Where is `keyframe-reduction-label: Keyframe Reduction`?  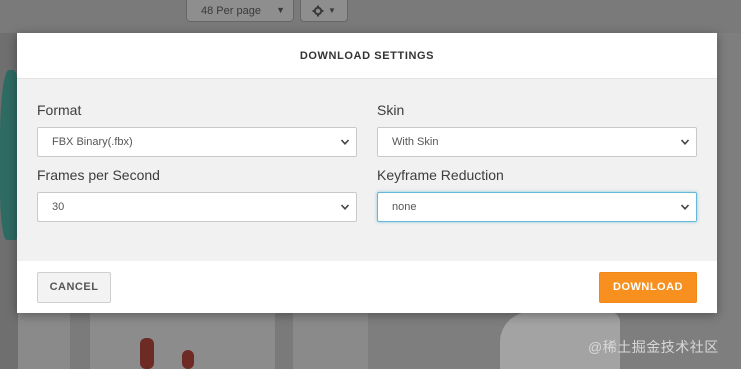 keyframe-reduction-label: Keyframe Reduction is located at coordinates (440, 175).